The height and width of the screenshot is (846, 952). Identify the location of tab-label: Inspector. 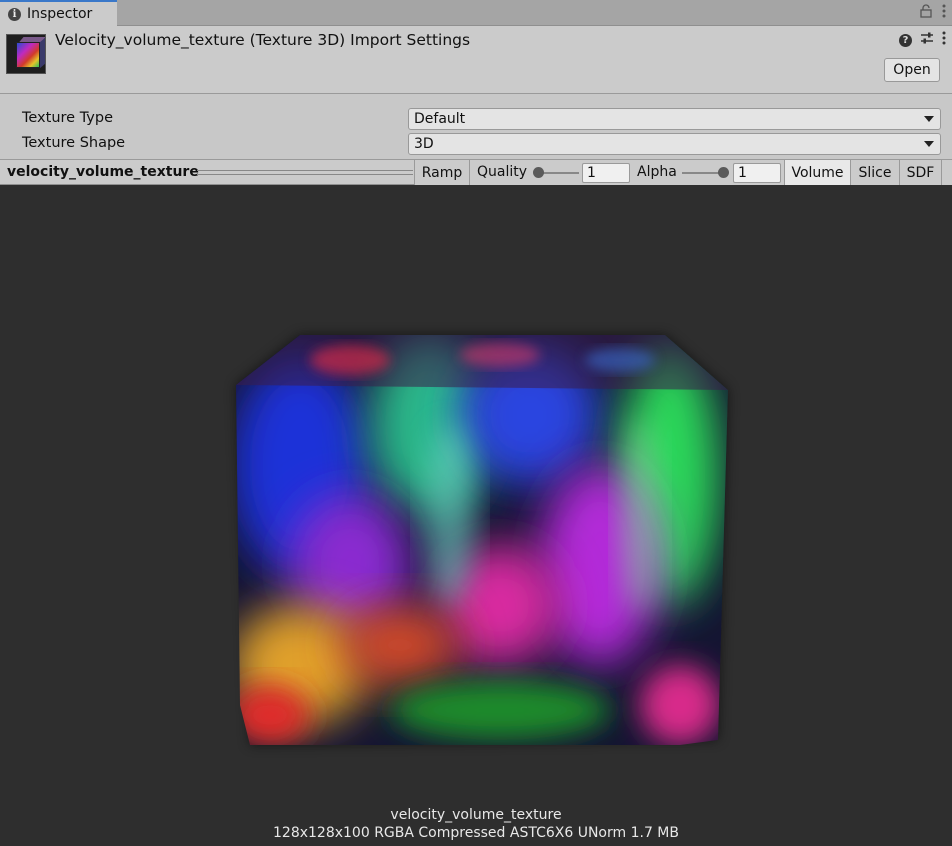
(60, 14).